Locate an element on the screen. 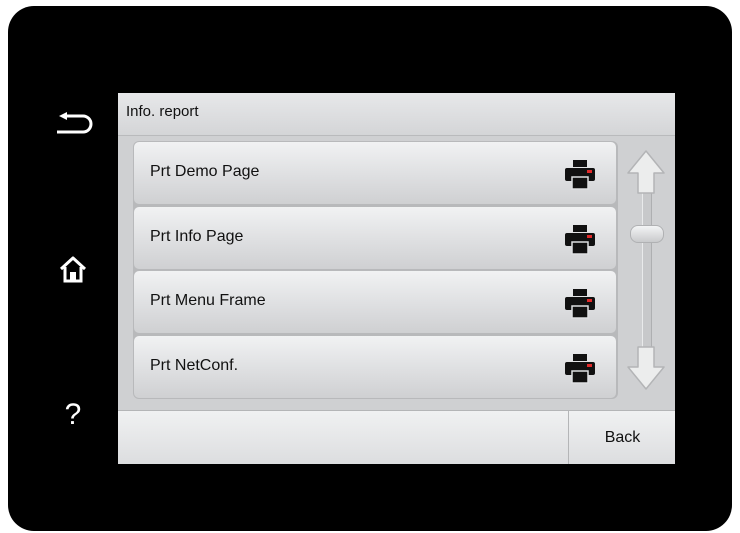 The height and width of the screenshot is (533, 740). help-button: ? is located at coordinates (73, 415).